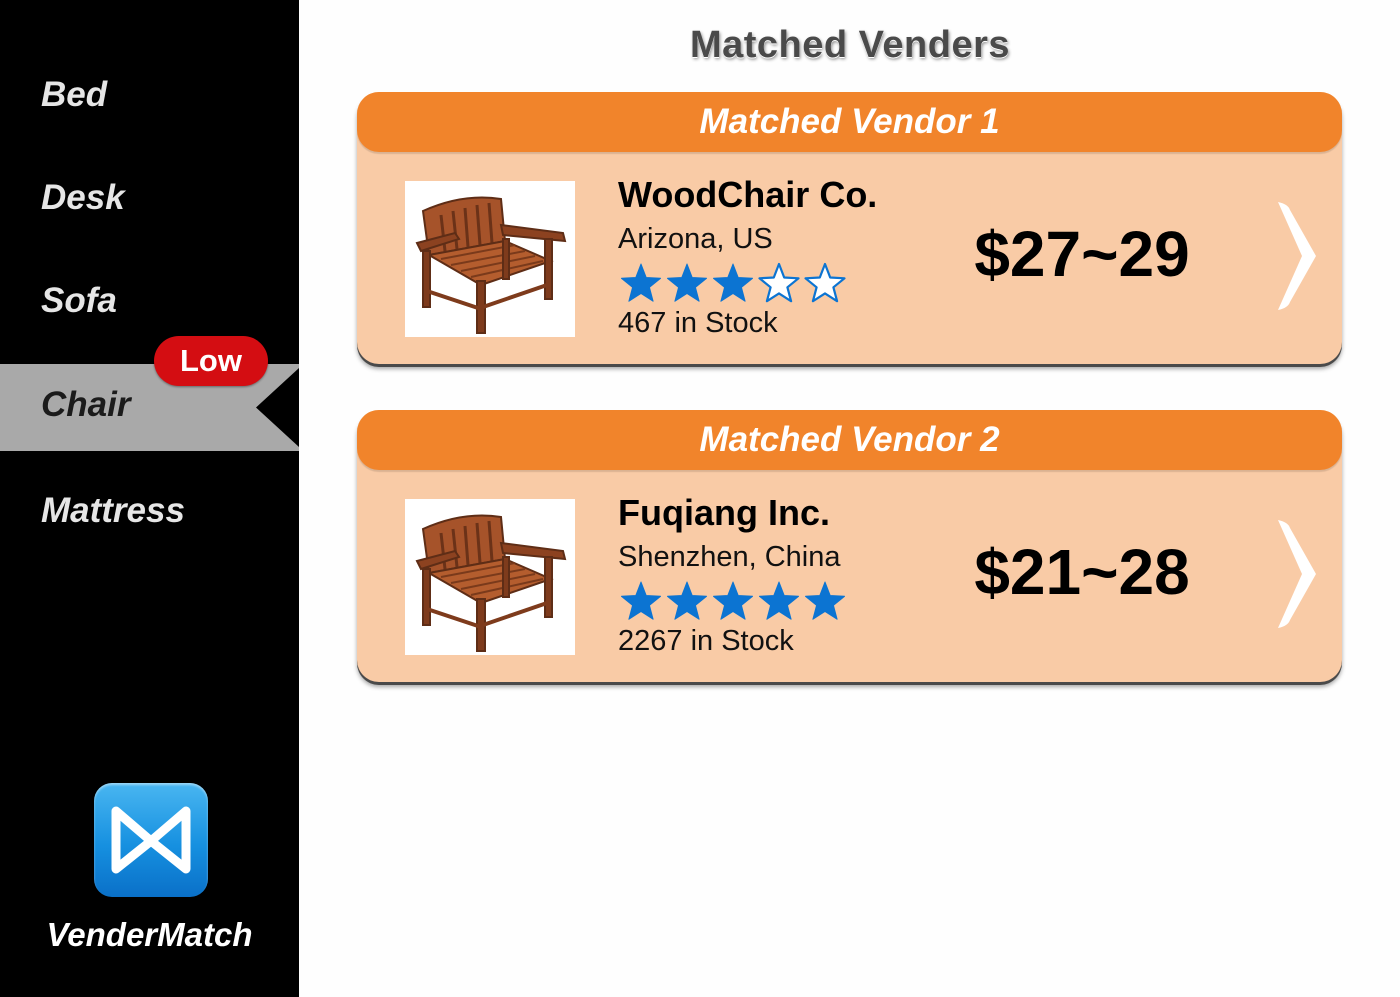  What do you see at coordinates (149, 95) in the screenshot?
I see `sidebar-item-bed: Bed` at bounding box center [149, 95].